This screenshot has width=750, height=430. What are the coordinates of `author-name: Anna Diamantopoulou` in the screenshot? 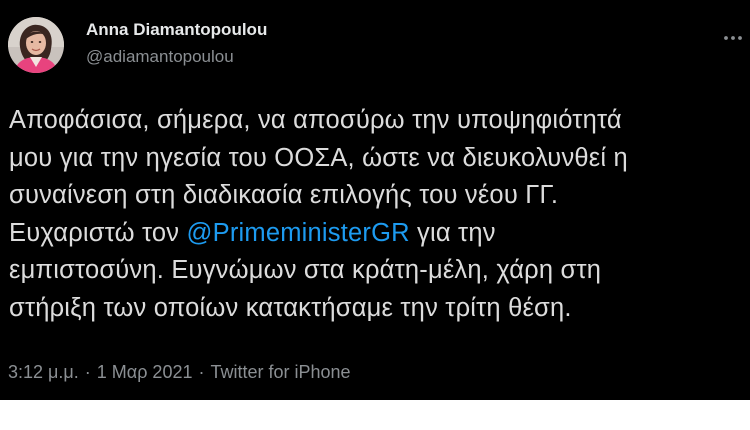 It's located at (176, 30).